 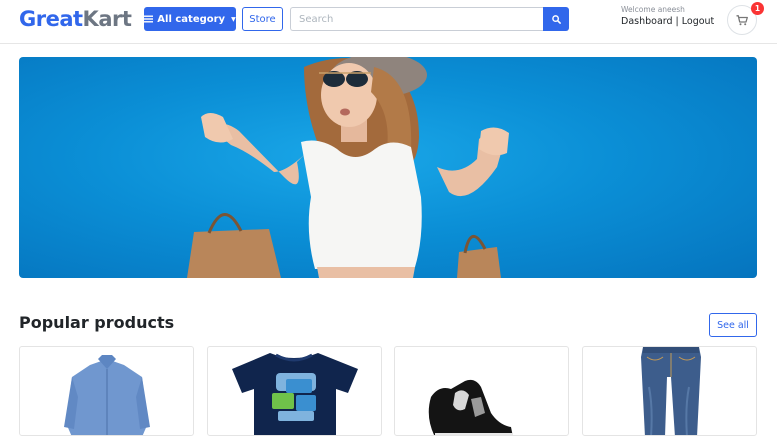 I want to click on logo-part-kart: Kart, so click(x=107, y=19).